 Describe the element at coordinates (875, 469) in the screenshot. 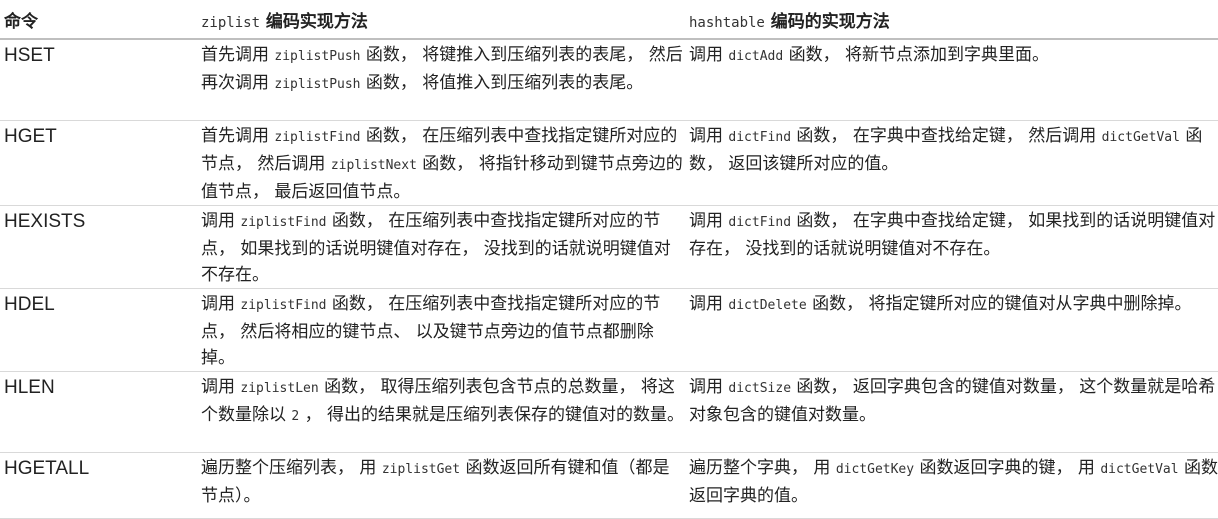

I see `function-name: dictGetKey` at that location.